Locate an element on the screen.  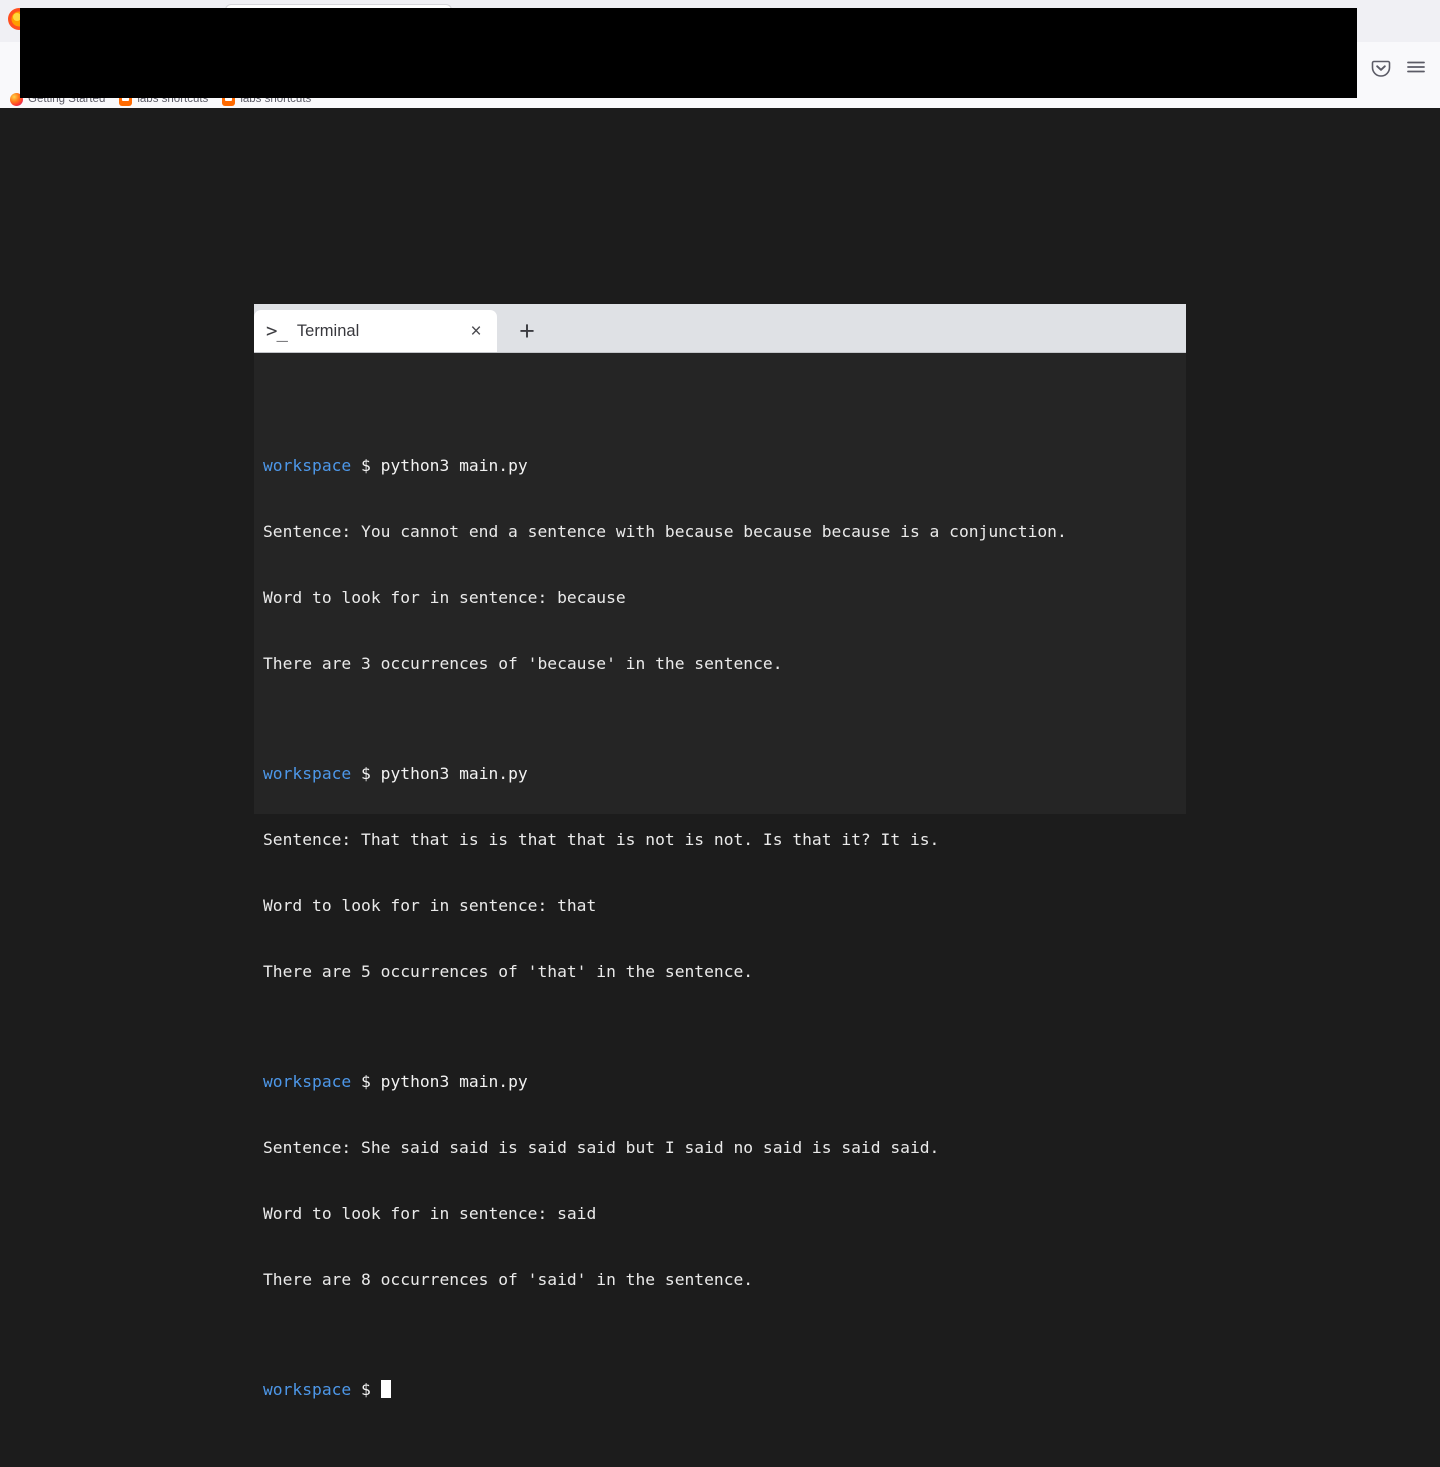
terminal-tab-active: >_ Terminal × is located at coordinates (375, 331).